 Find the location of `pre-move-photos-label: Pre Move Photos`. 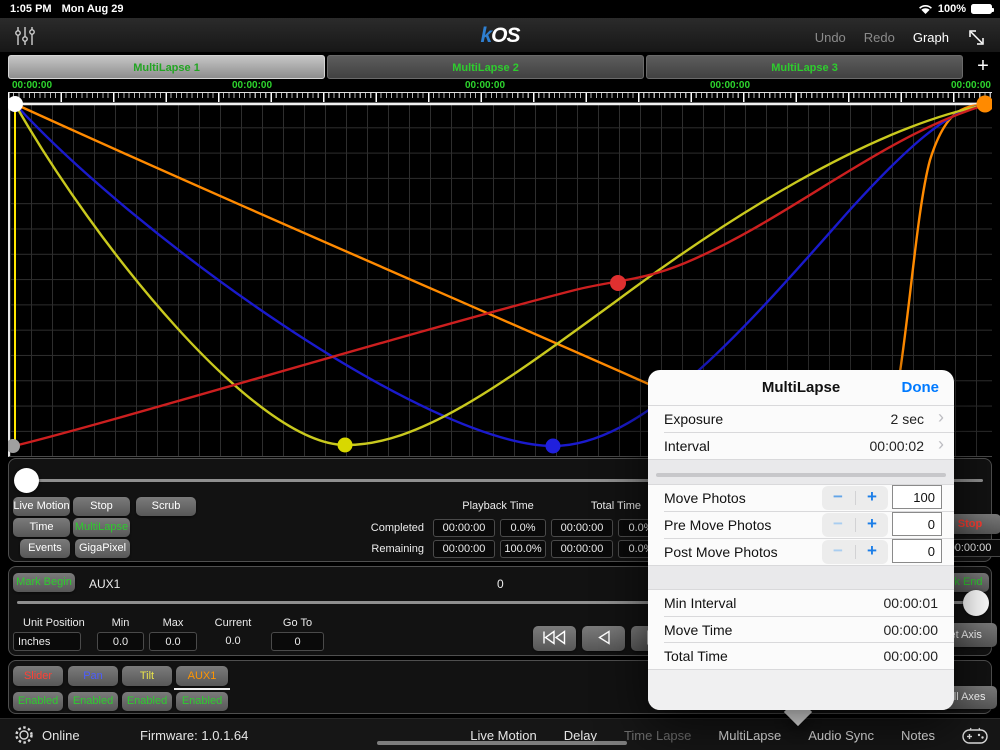

pre-move-photos-label: Pre Move Photos is located at coordinates (718, 525).